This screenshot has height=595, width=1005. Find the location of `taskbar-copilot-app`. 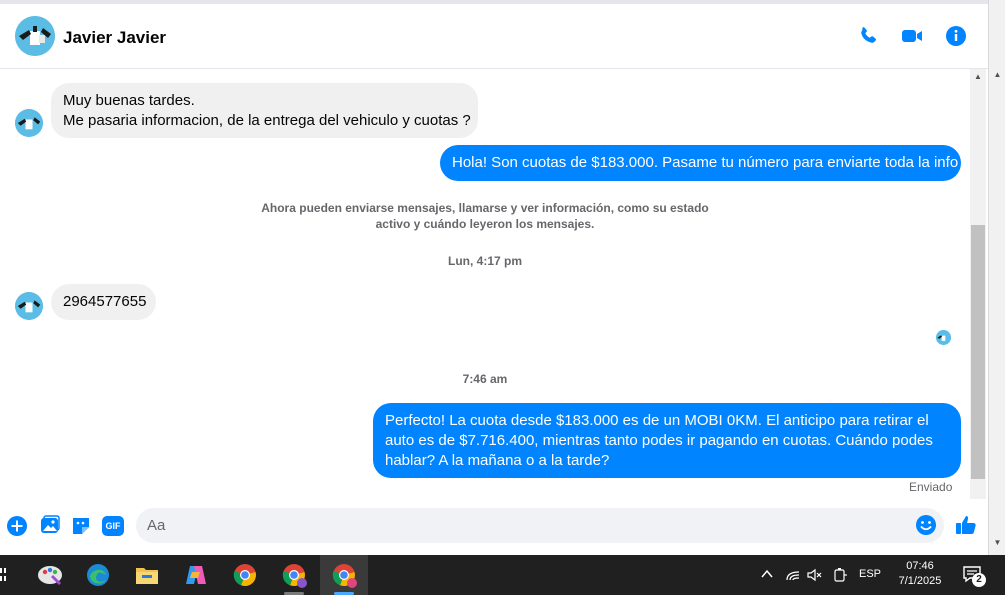

taskbar-copilot-app is located at coordinates (196, 575).